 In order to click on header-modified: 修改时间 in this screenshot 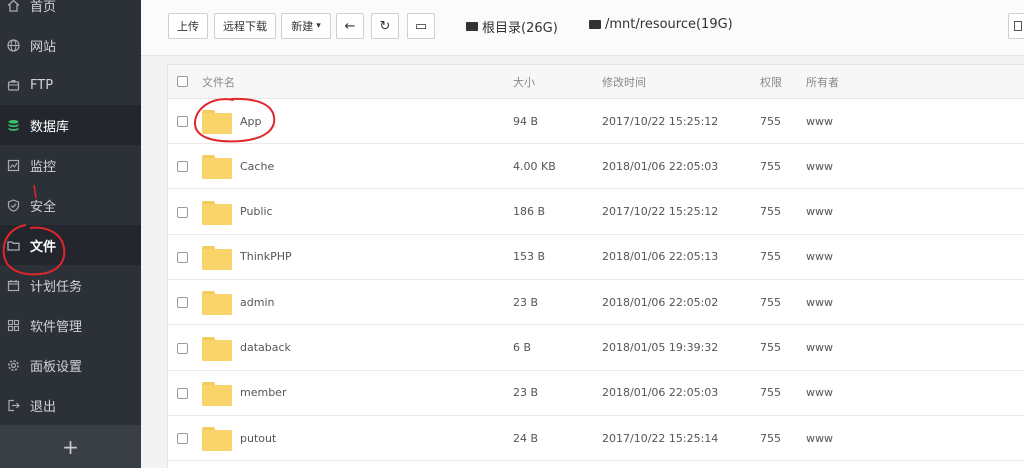, I will do `click(624, 81)`.